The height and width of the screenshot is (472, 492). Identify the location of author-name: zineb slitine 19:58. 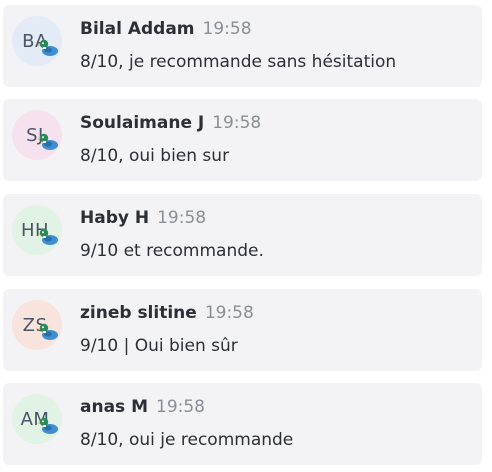
(167, 313).